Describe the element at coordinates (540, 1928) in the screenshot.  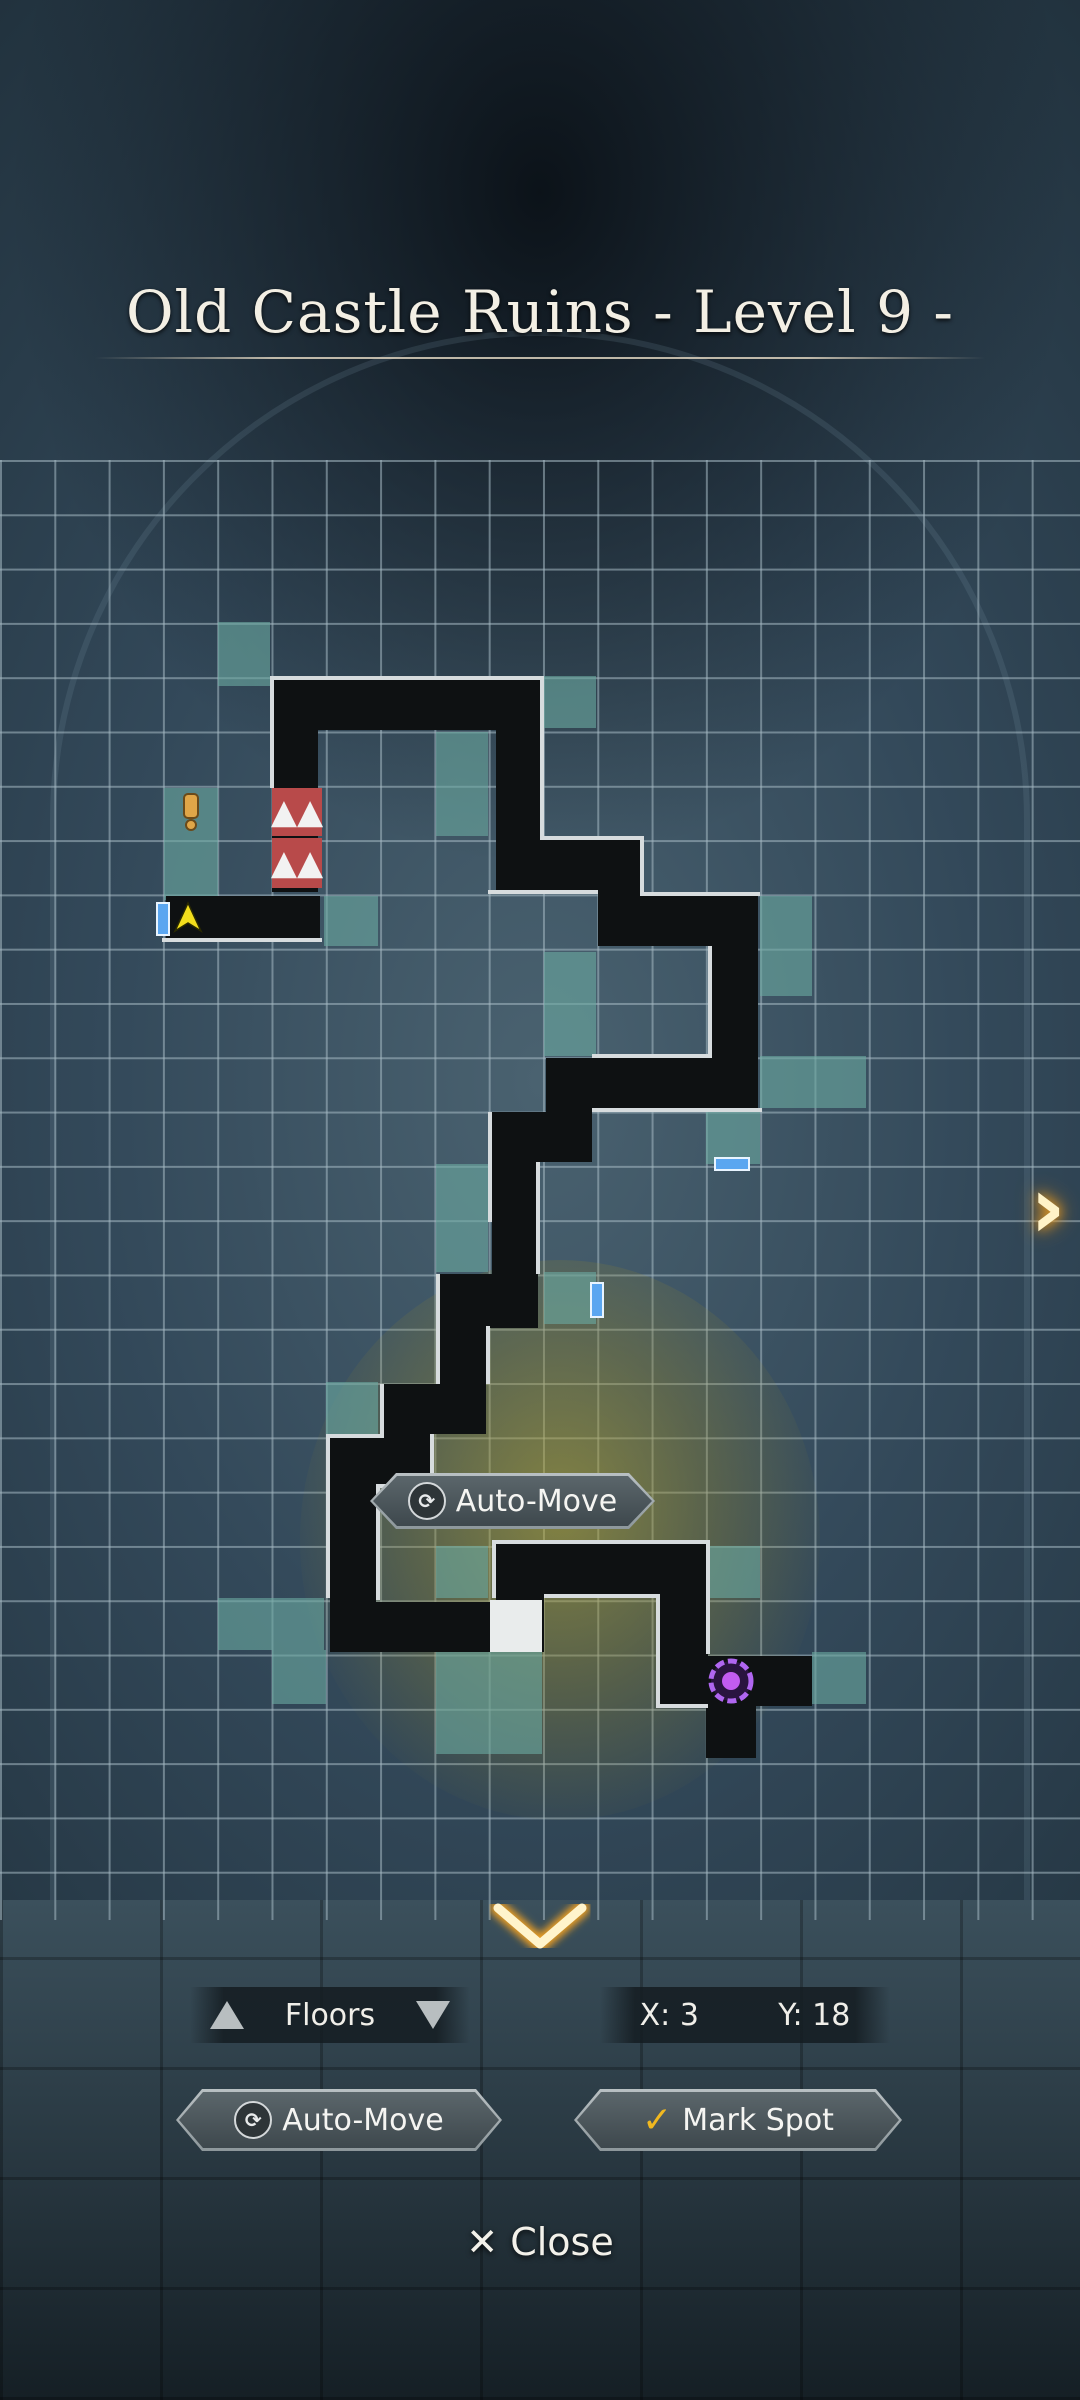
I see `chevron-down-icon` at that location.